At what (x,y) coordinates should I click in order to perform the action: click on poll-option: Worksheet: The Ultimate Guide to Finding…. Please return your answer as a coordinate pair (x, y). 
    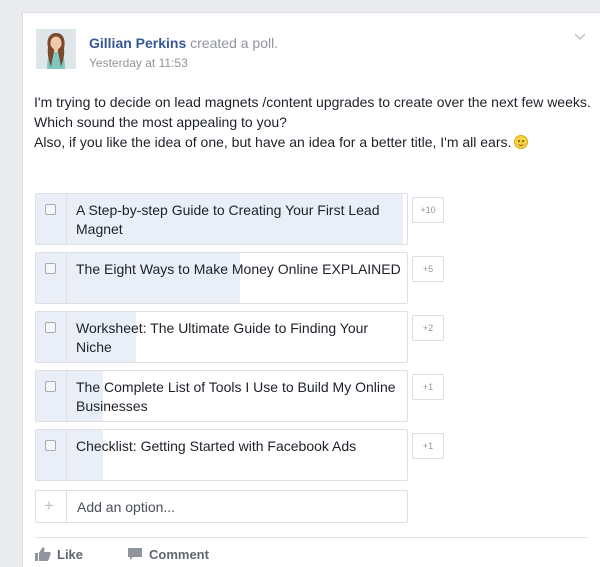
    Looking at the image, I should click on (221, 337).